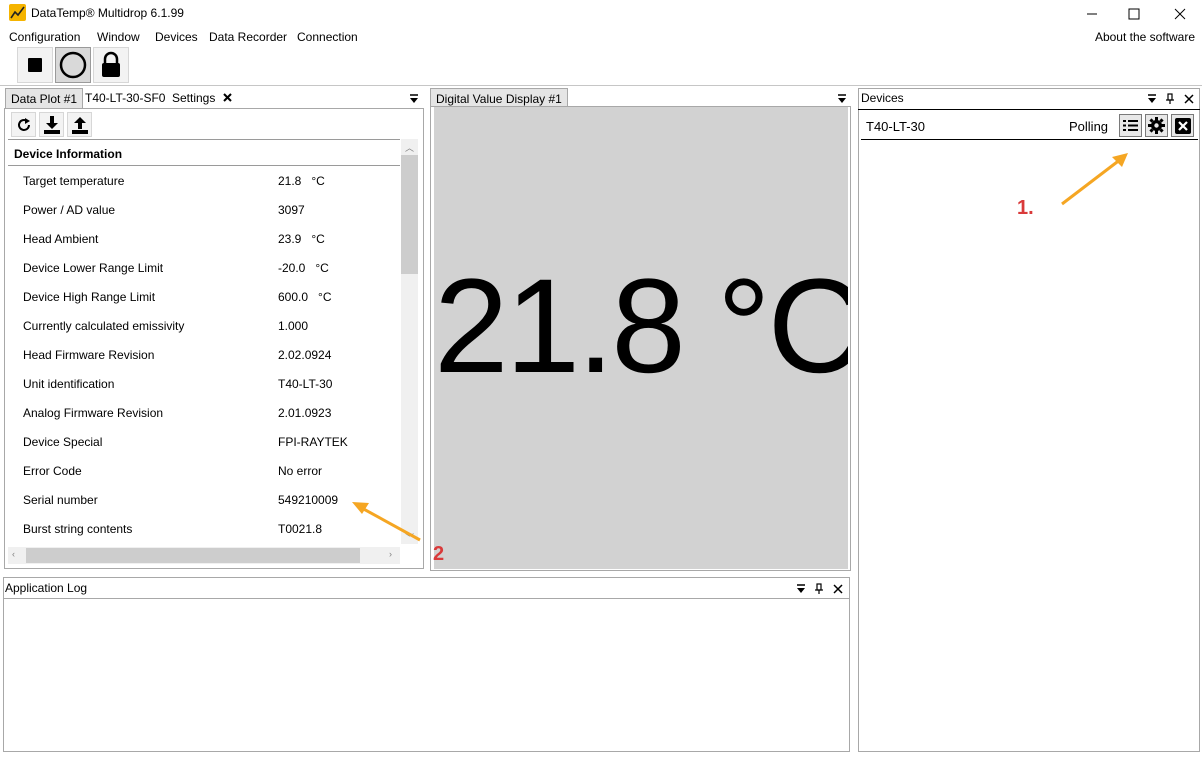 The image size is (1202, 760). I want to click on callout-1: 1., so click(1025, 208).